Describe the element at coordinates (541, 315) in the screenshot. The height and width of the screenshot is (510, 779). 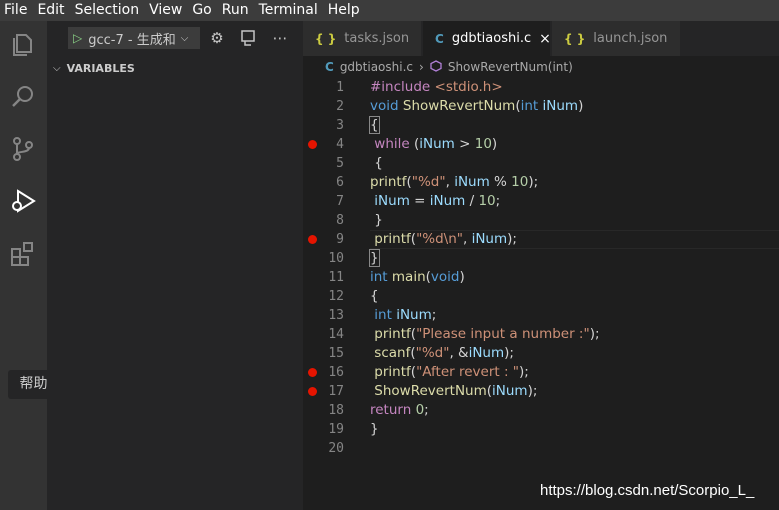
I see `code-line: 13 int iNum;` at that location.